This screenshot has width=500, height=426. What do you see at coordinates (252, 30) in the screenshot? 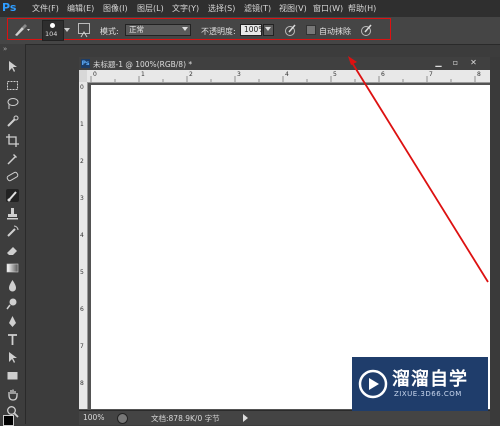
I see `opacity-input: 100%` at bounding box center [252, 30].